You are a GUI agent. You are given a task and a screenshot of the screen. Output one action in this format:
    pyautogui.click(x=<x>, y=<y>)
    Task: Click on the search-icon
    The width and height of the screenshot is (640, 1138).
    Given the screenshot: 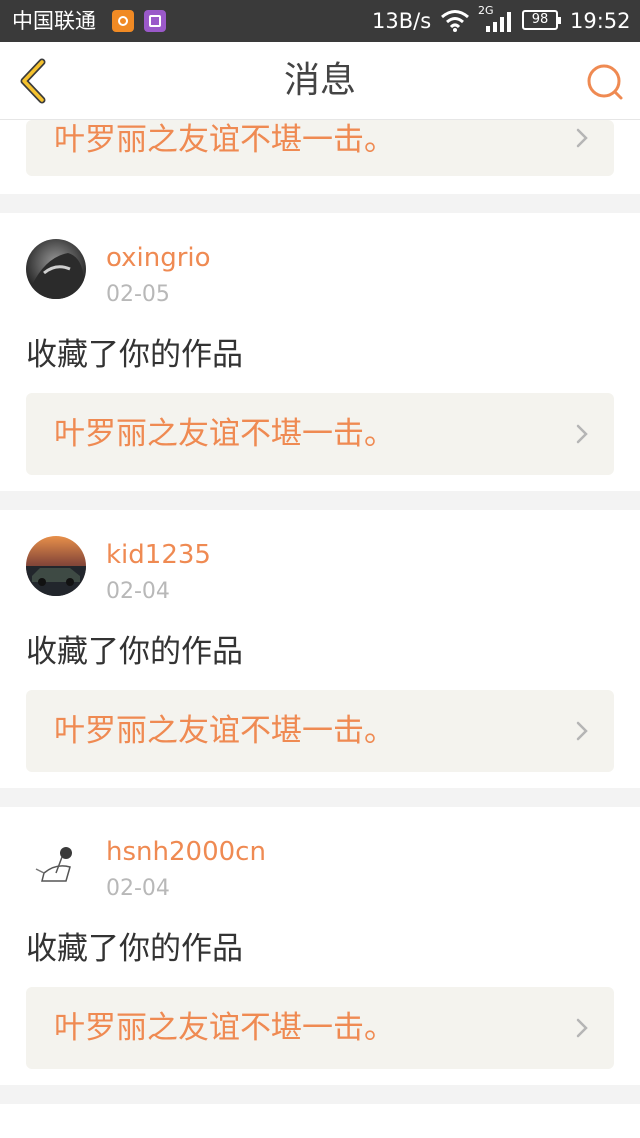 What is the action you would take?
    pyautogui.click(x=605, y=82)
    